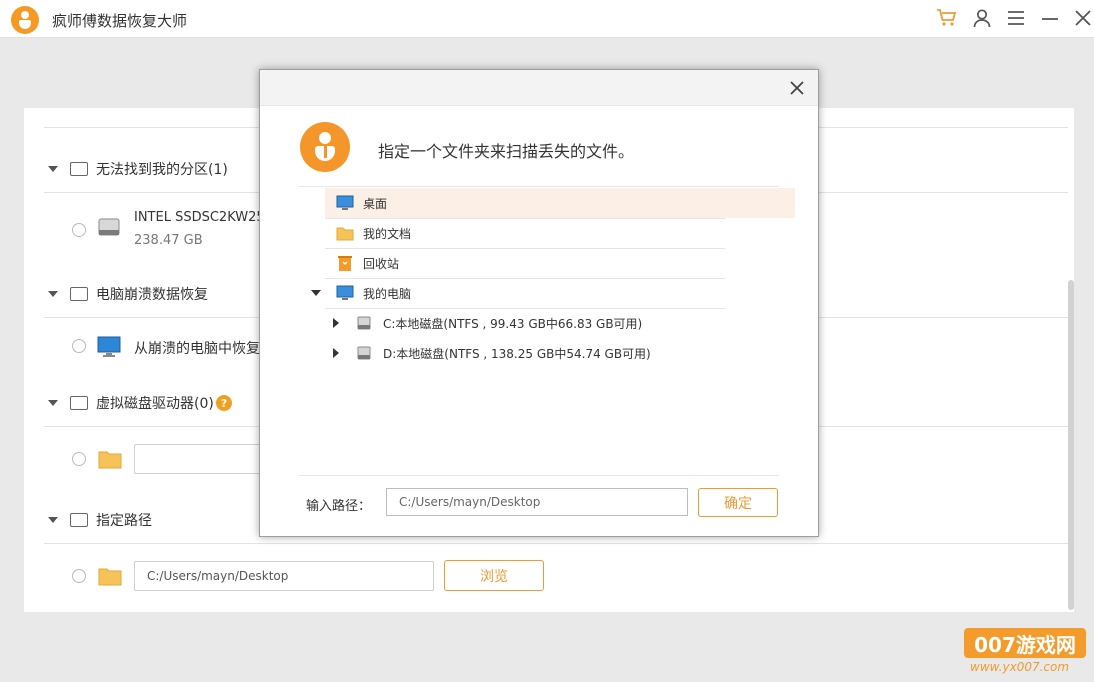 The image size is (1094, 682). What do you see at coordinates (1020, 667) in the screenshot?
I see `watermark-url: www.yx007.com` at bounding box center [1020, 667].